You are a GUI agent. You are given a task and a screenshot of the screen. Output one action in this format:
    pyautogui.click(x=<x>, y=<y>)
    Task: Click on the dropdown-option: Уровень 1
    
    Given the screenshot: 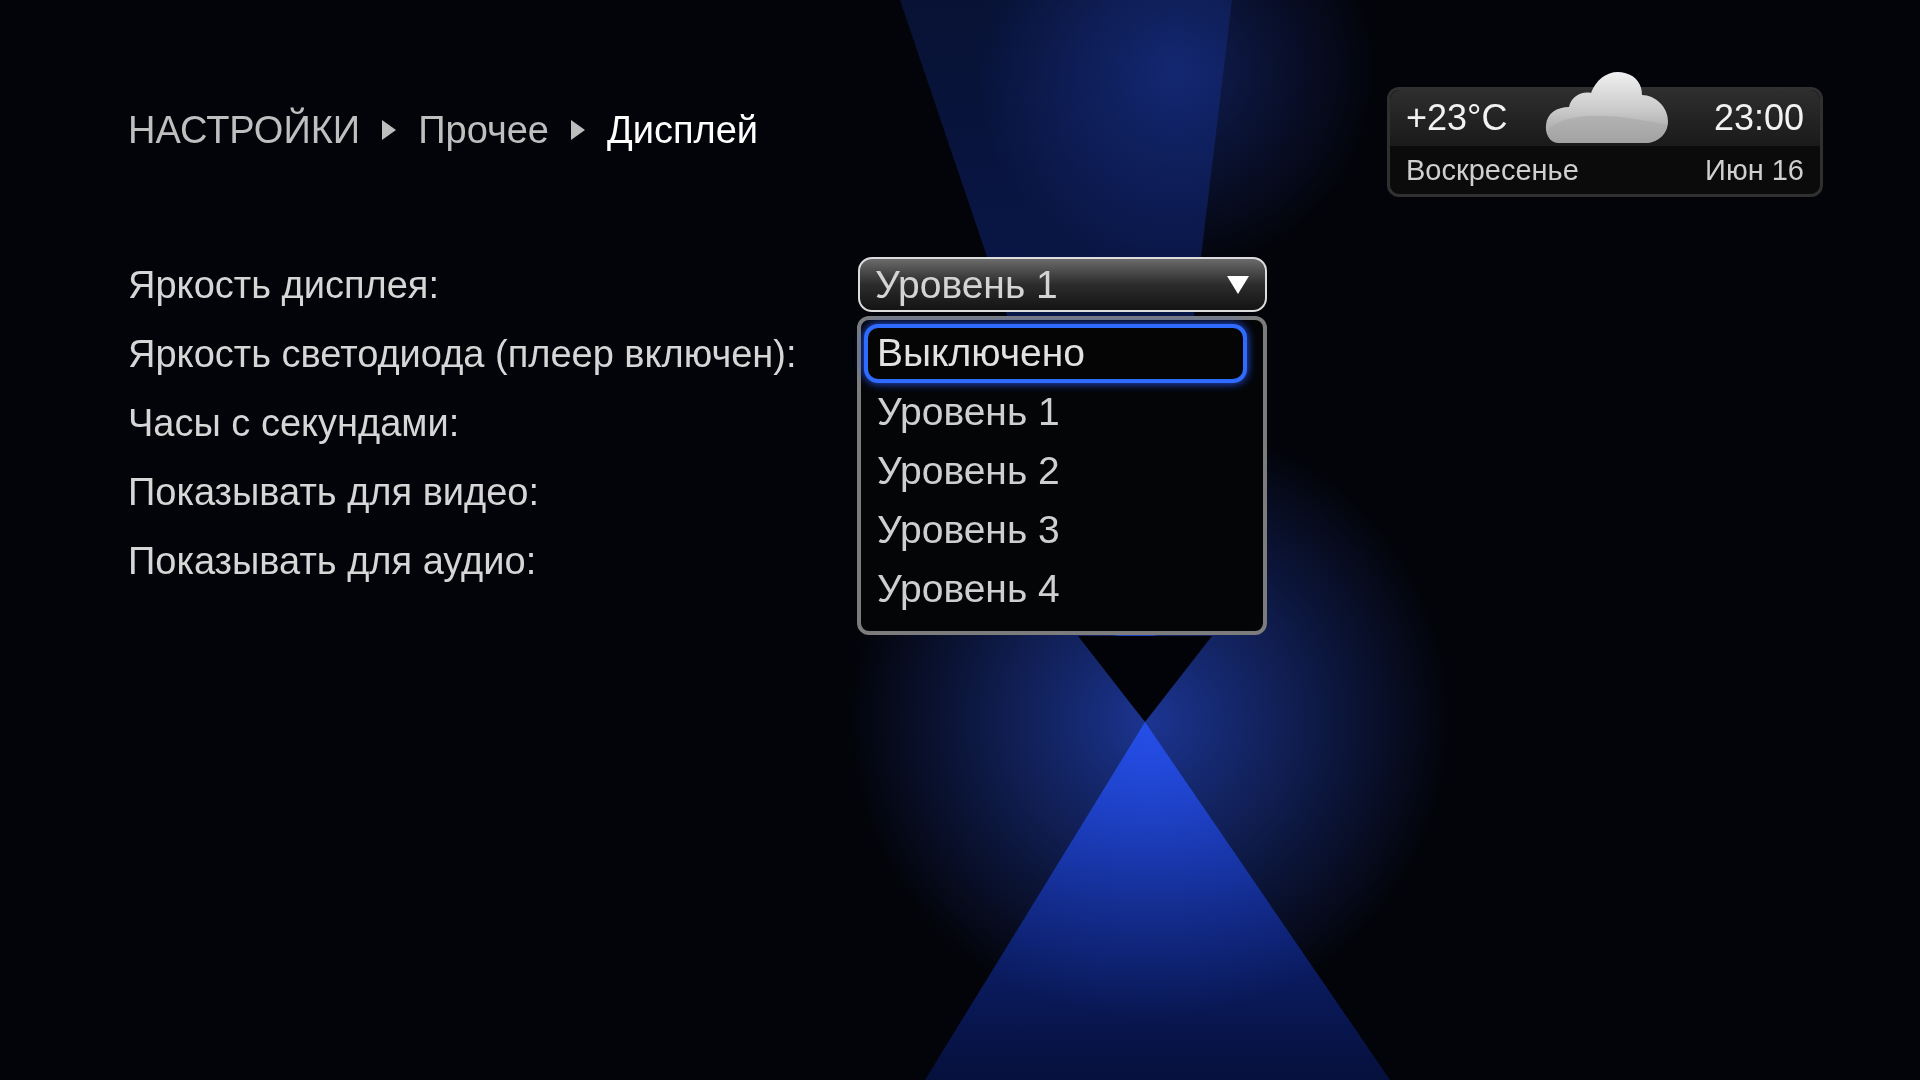 What is the action you would take?
    pyautogui.click(x=1055, y=412)
    